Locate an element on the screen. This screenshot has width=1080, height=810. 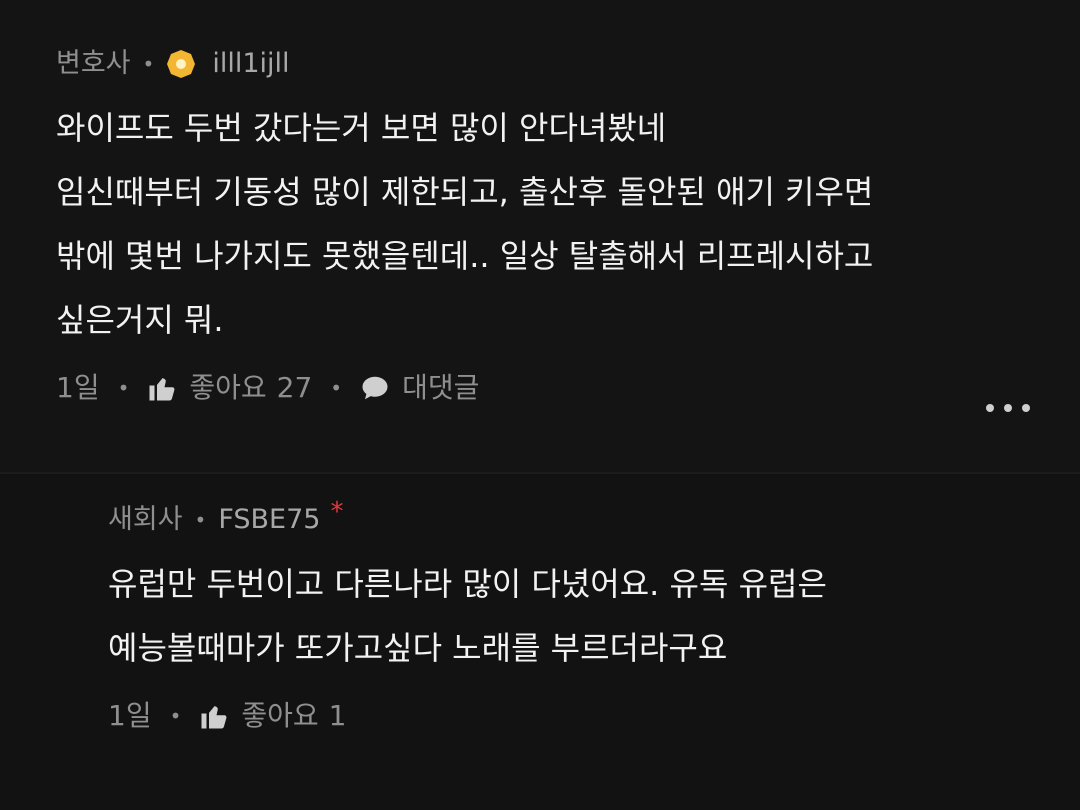
author-username: FSBE75 is located at coordinates (269, 520).